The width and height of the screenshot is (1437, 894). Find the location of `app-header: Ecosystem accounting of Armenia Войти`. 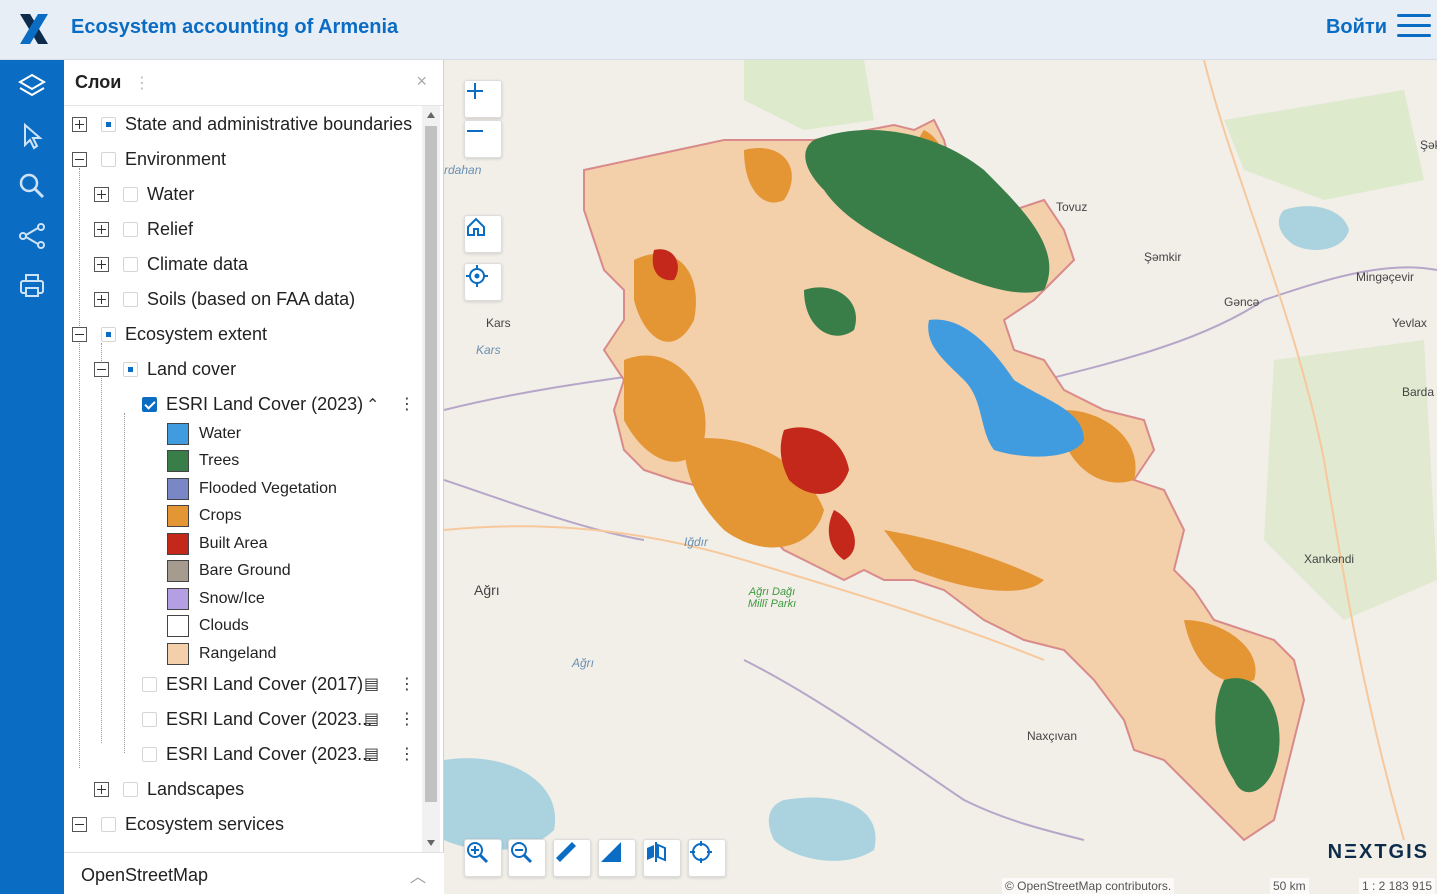

app-header: Ecosystem accounting of Armenia Войти is located at coordinates (718, 30).